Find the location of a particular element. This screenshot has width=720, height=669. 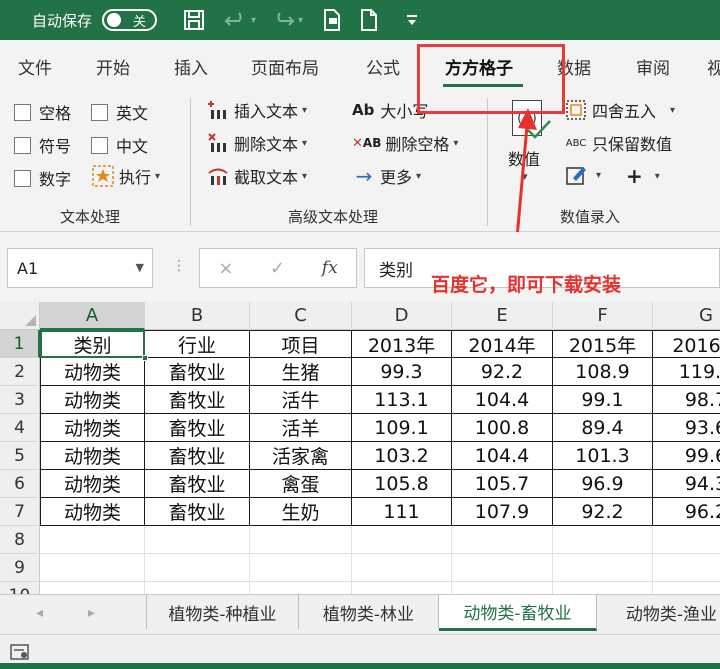

row-header: 1 is located at coordinates (20, 344).